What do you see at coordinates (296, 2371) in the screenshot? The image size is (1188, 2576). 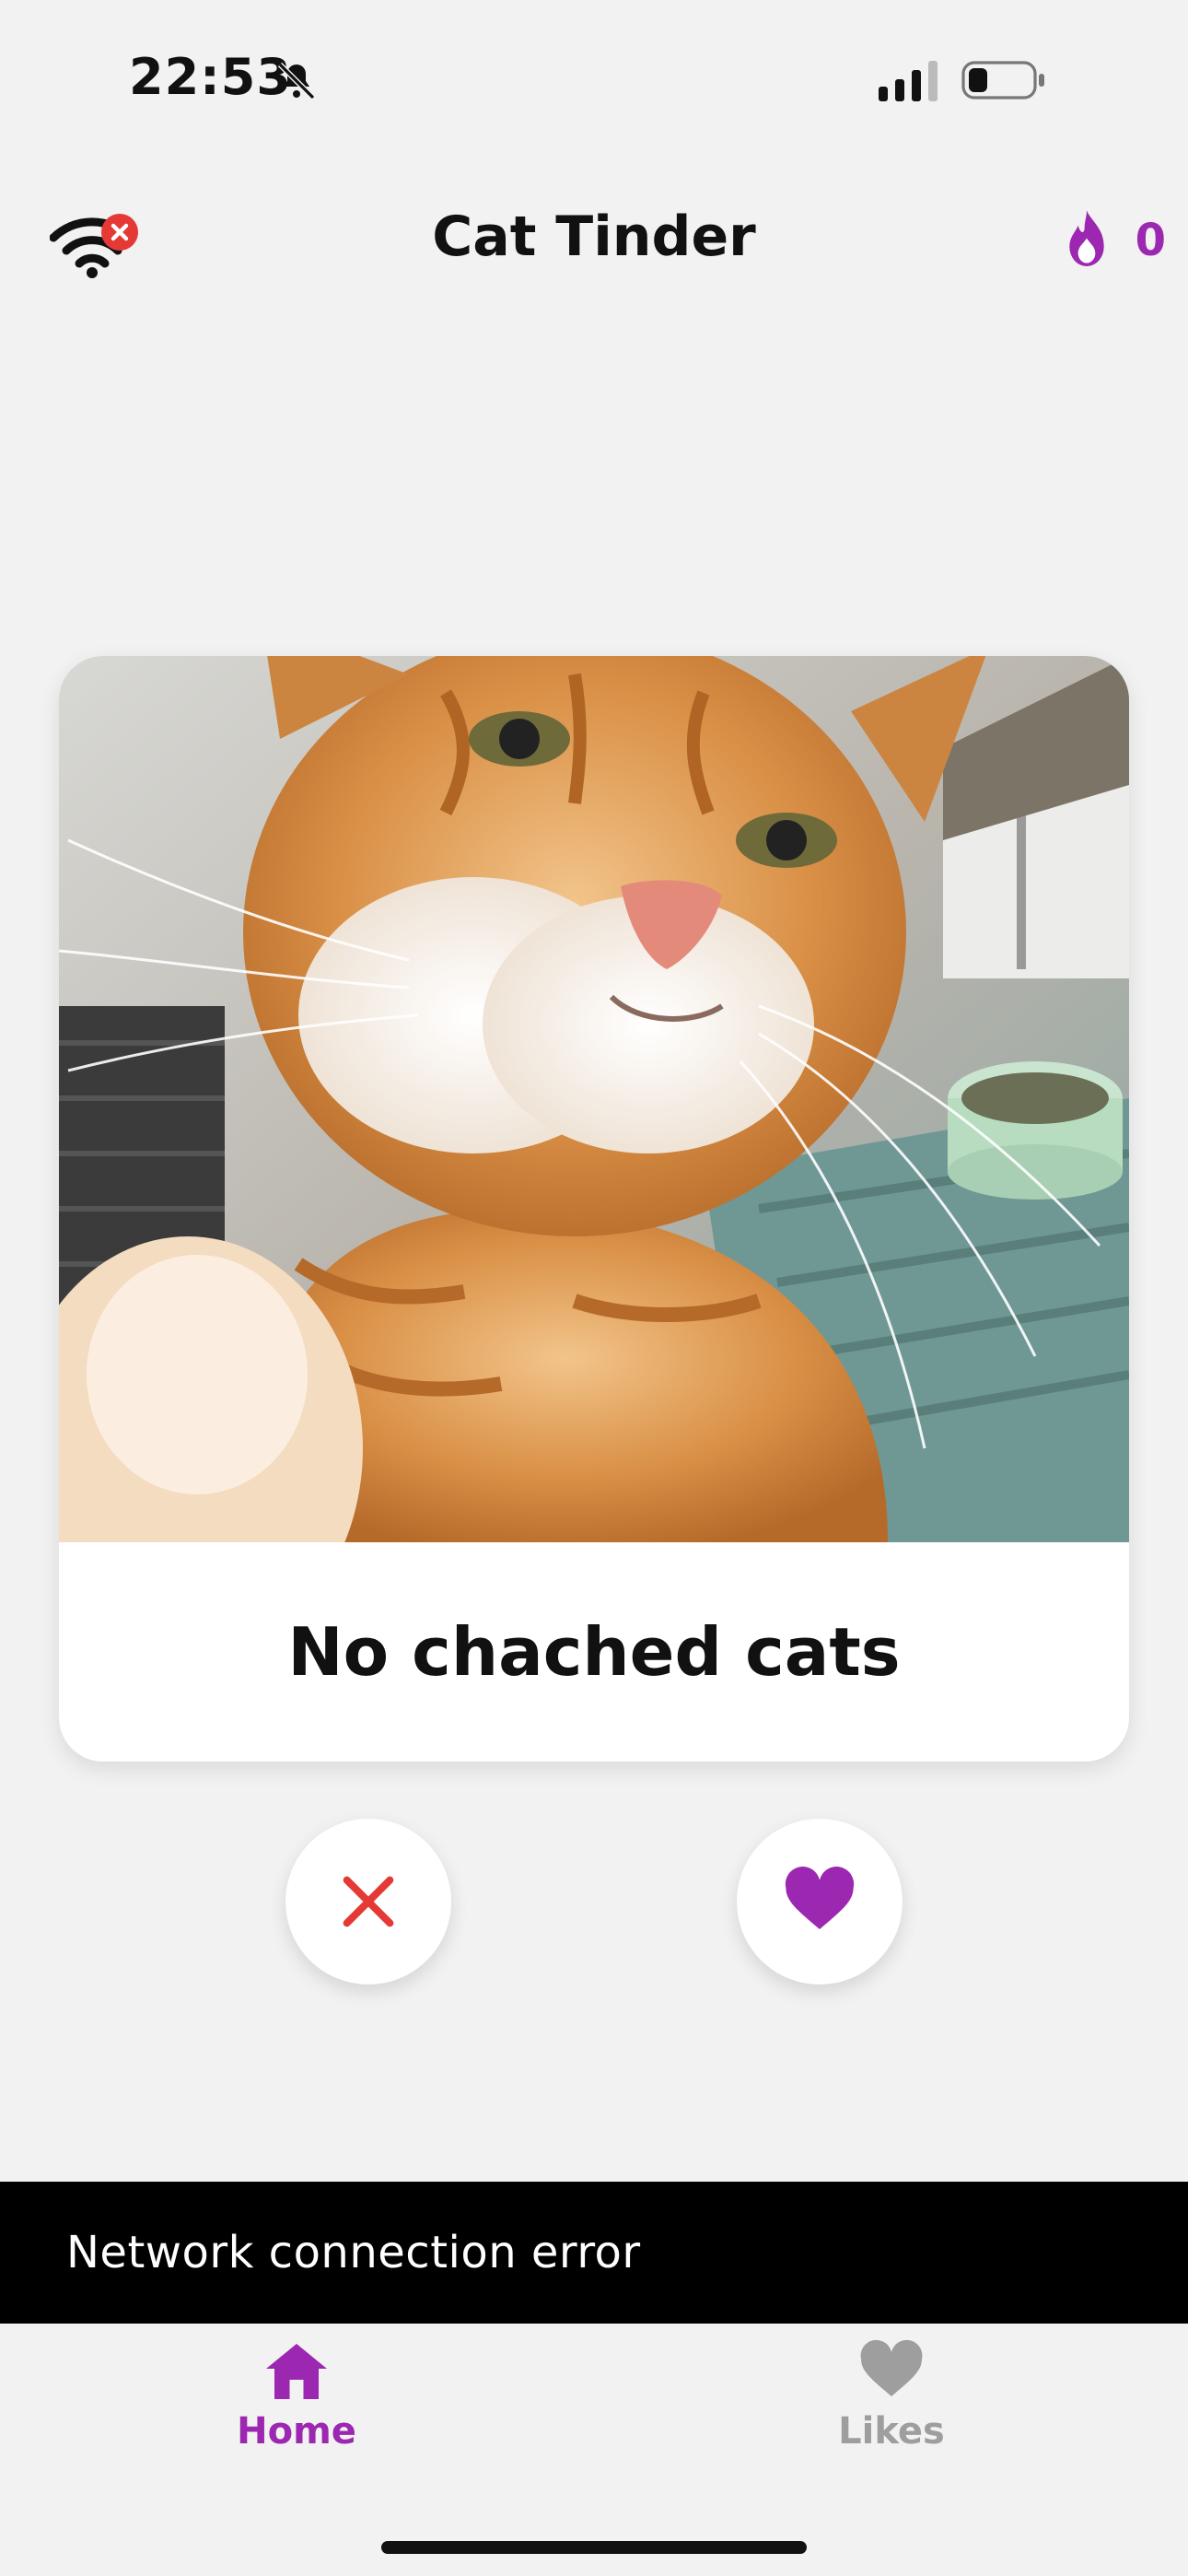 I see `home-icon` at bounding box center [296, 2371].